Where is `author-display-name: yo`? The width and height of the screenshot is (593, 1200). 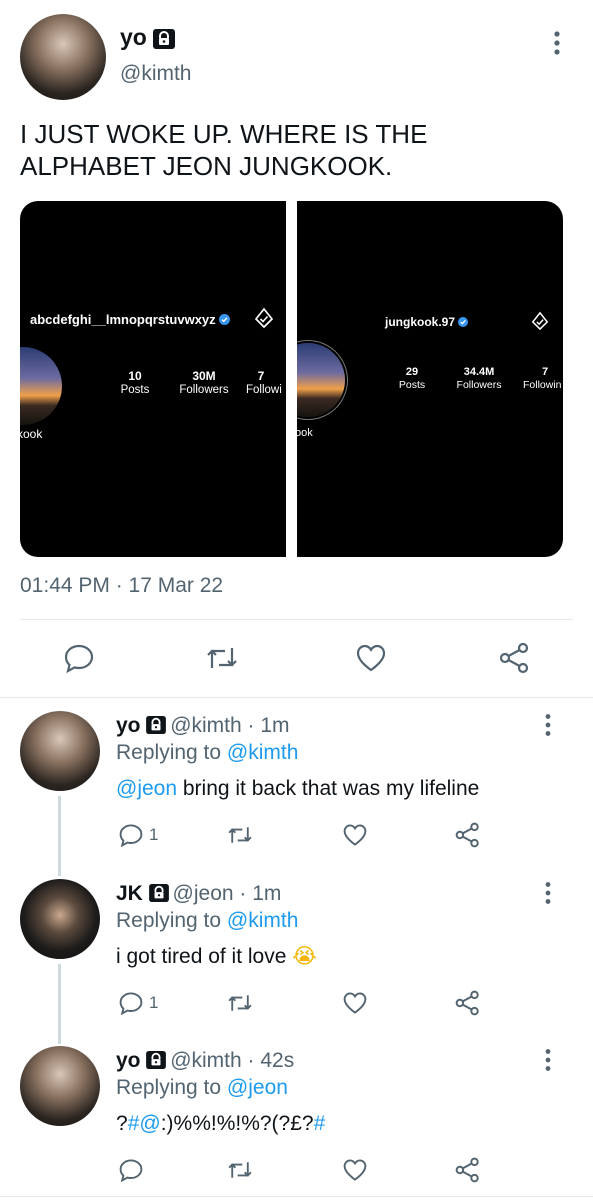
author-display-name: yo is located at coordinates (133, 37).